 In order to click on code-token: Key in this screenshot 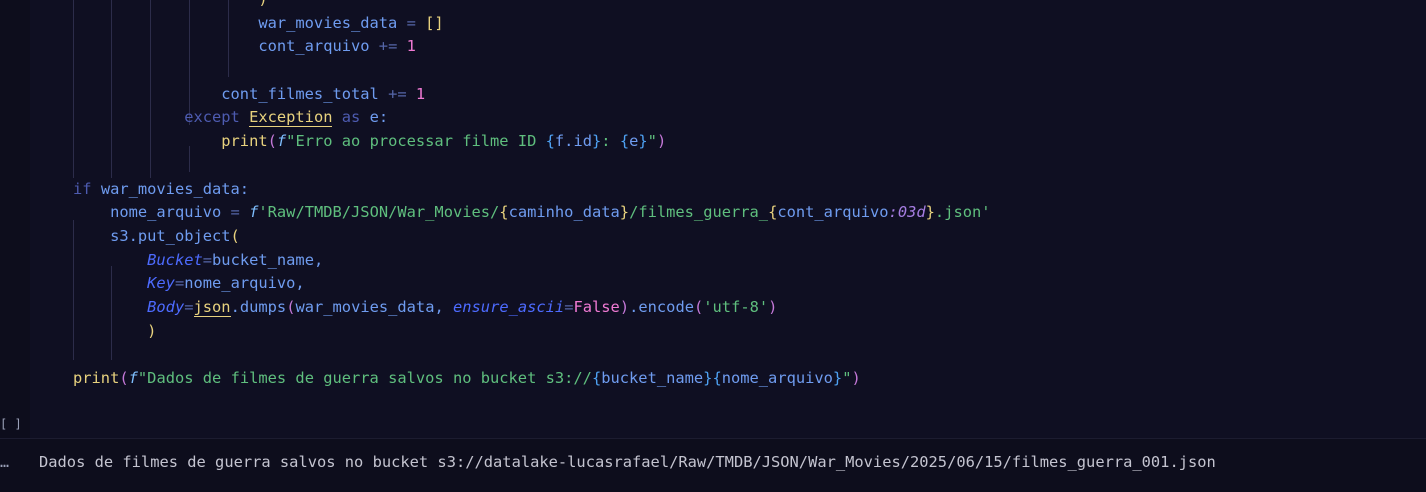, I will do `click(161, 283)`.